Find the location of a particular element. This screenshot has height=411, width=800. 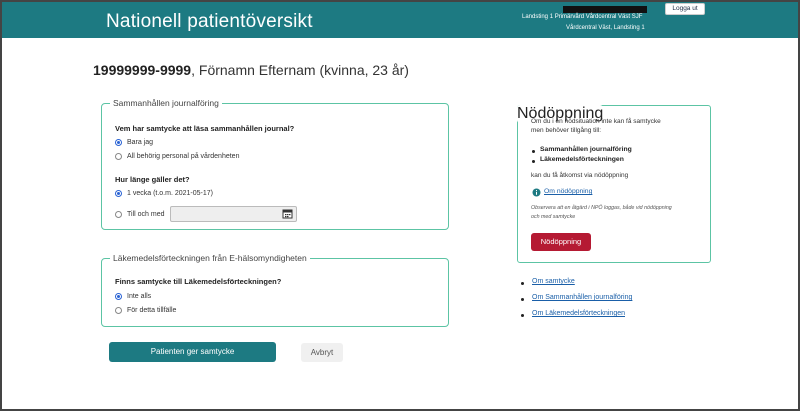

emergency-intro-line2: men behöver tillgång till: is located at coordinates (566, 130).